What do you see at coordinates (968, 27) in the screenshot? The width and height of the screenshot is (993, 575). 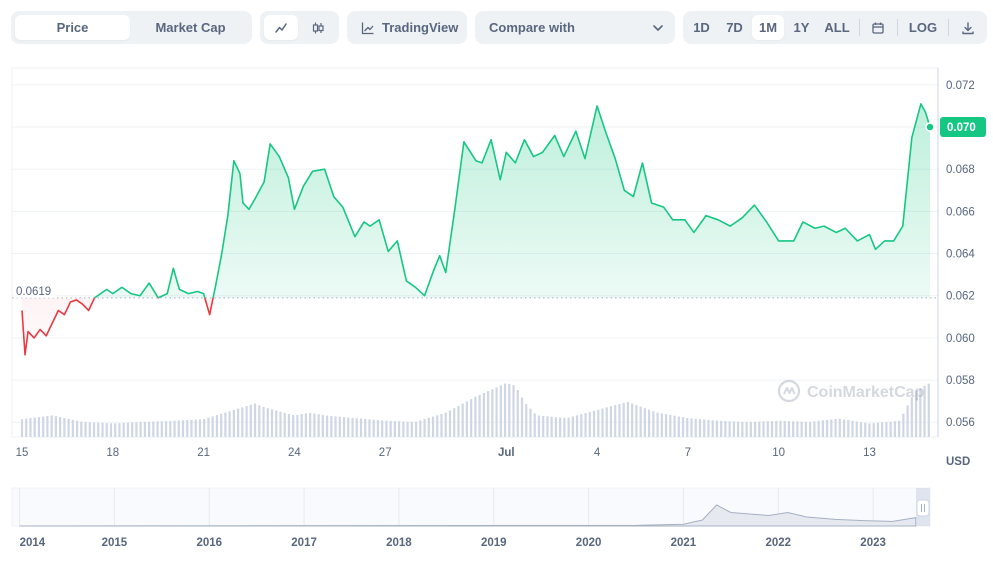 I see `download-button` at bounding box center [968, 27].